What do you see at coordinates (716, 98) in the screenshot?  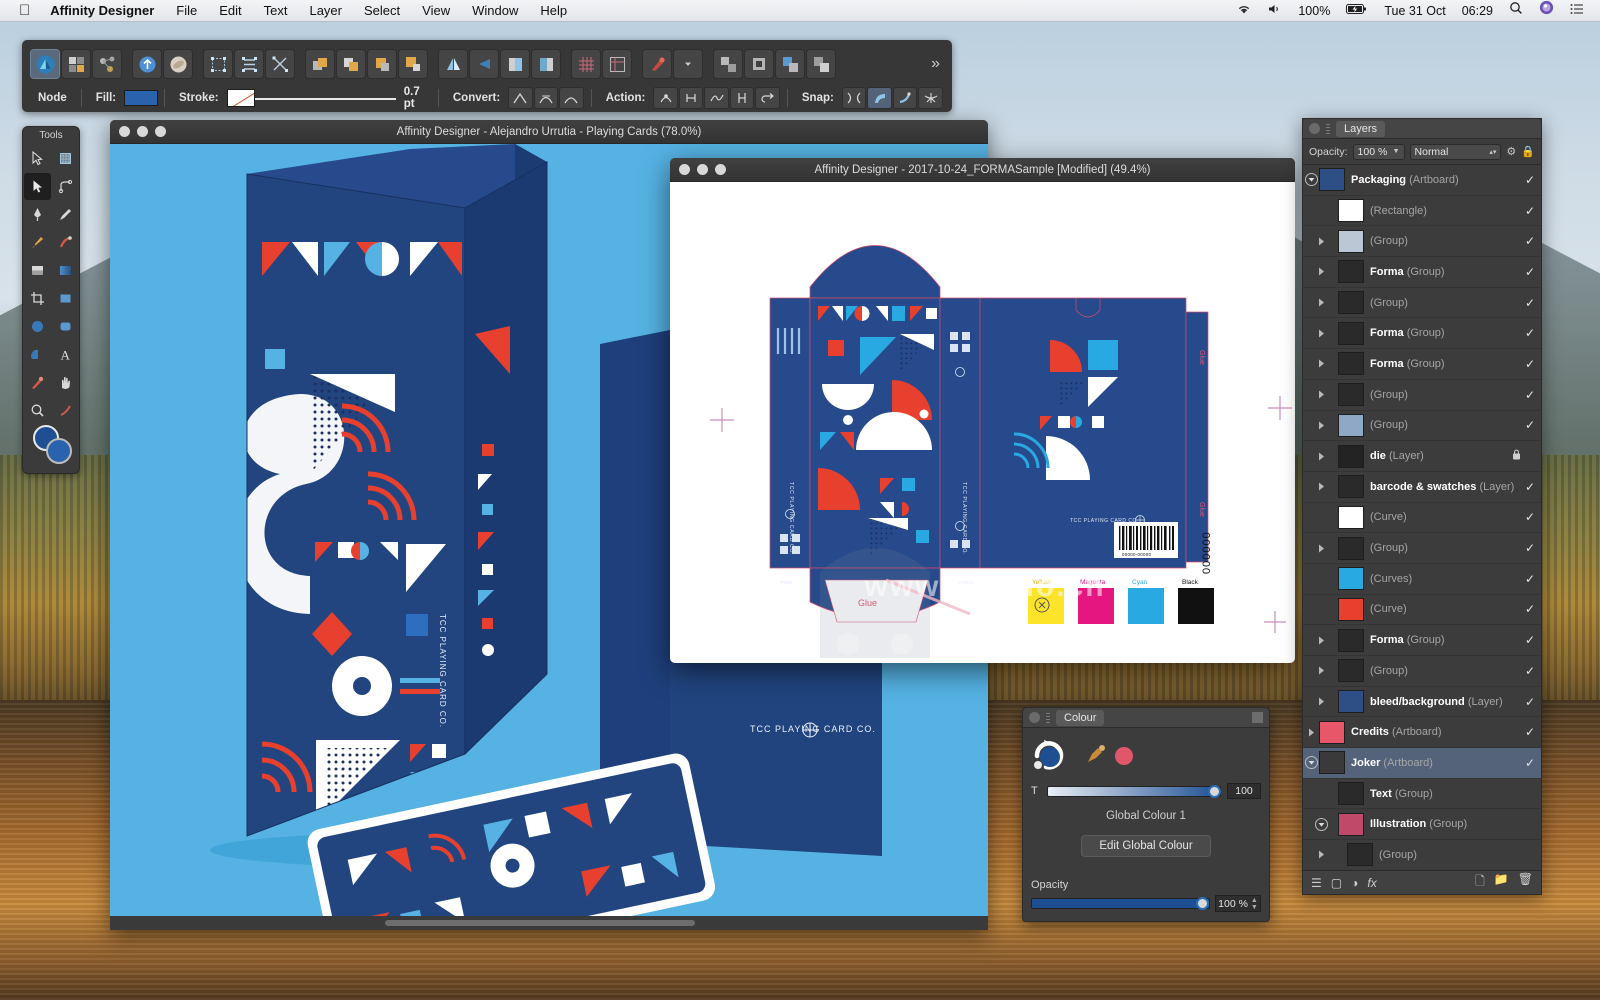 I see `action-smooth-curve-icon` at bounding box center [716, 98].